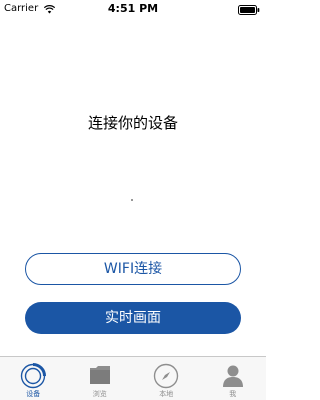 This screenshot has height=400, width=320. I want to click on status-time: 4:51 PM, so click(133, 8).